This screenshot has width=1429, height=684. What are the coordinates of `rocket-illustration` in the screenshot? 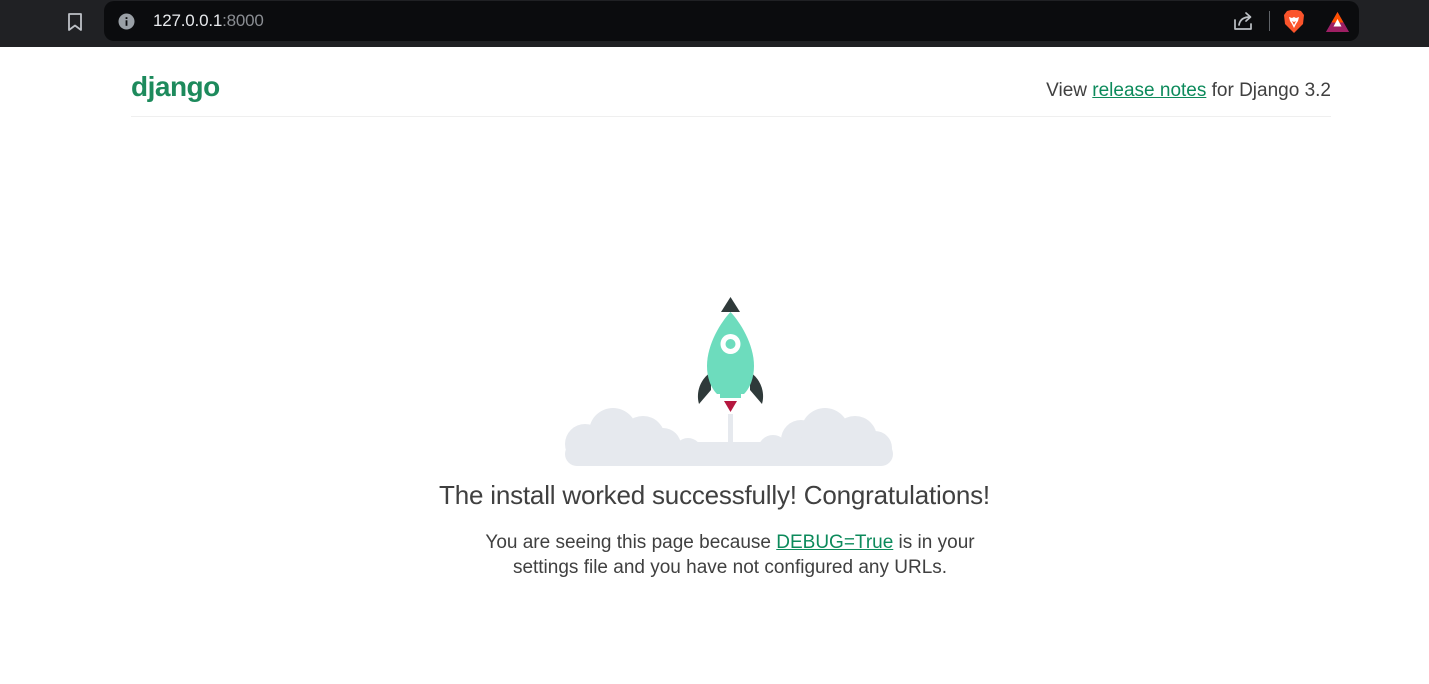 It's located at (729, 381).